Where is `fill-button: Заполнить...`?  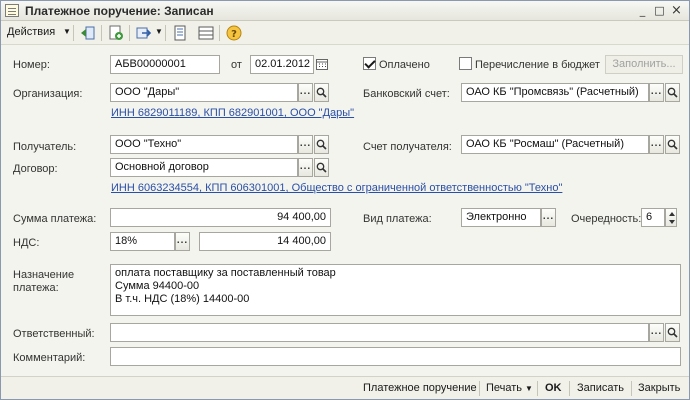
fill-button: Заполнить... is located at coordinates (644, 64).